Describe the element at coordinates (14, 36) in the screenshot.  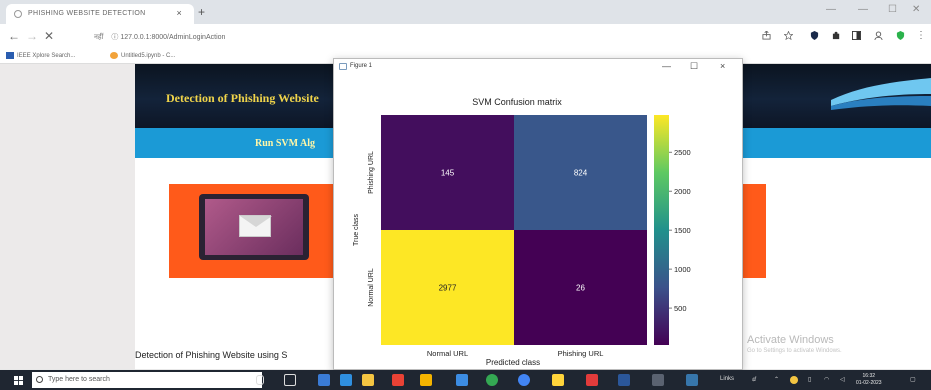
I see `back-icon: ←` at that location.